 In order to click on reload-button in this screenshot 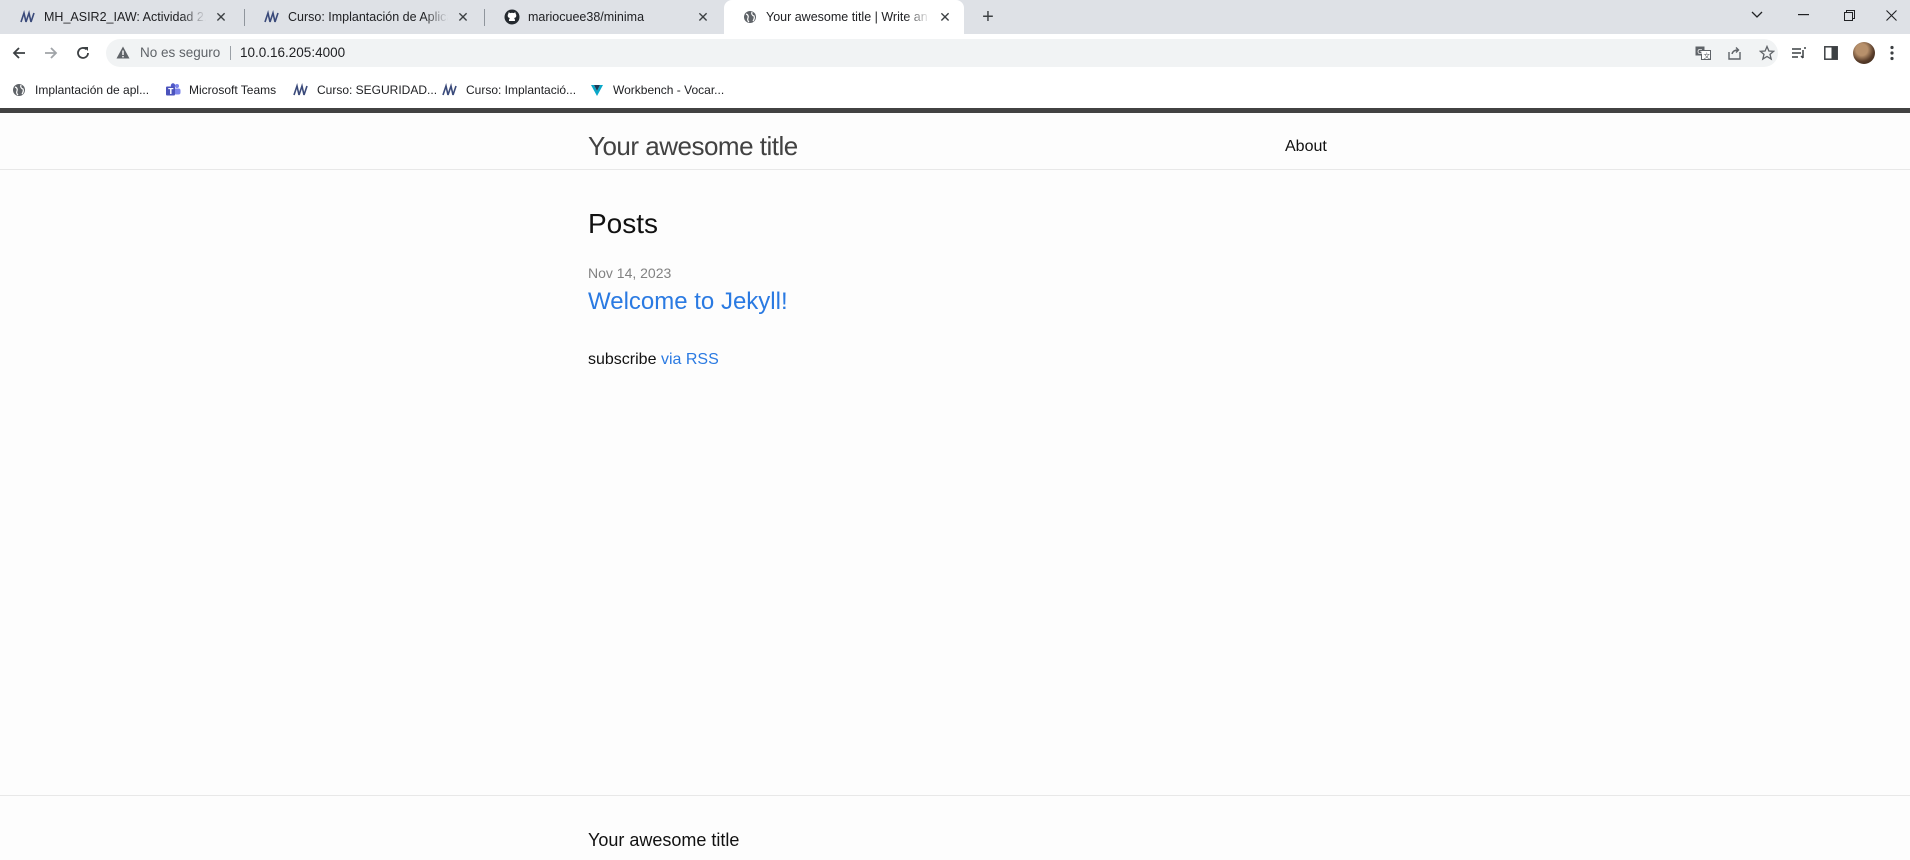, I will do `click(83, 53)`.